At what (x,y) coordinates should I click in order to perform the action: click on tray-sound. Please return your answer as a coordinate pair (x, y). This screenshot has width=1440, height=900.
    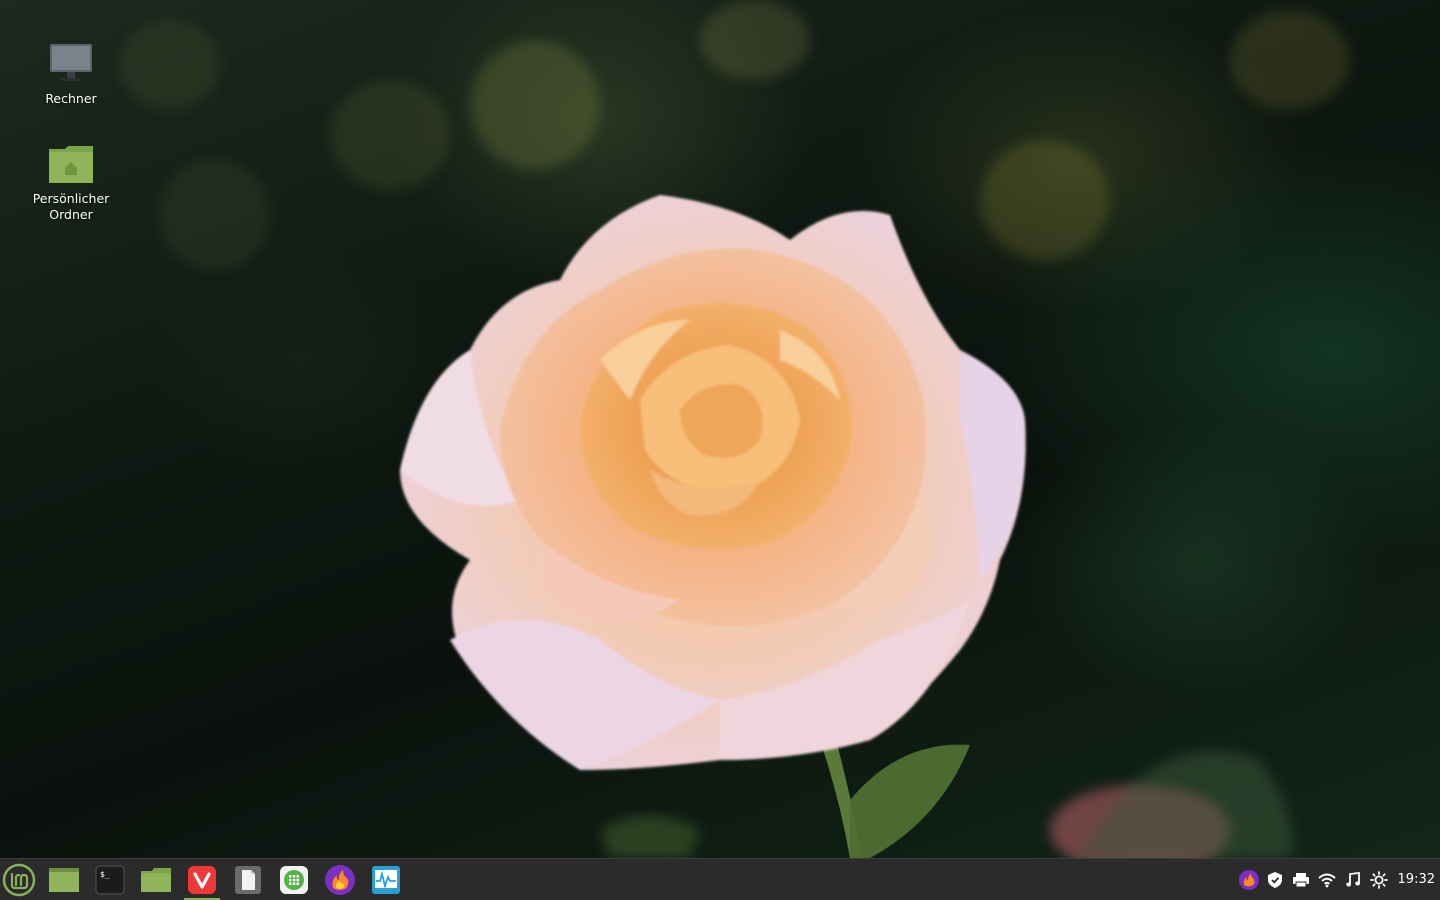
    Looking at the image, I should click on (1353, 880).